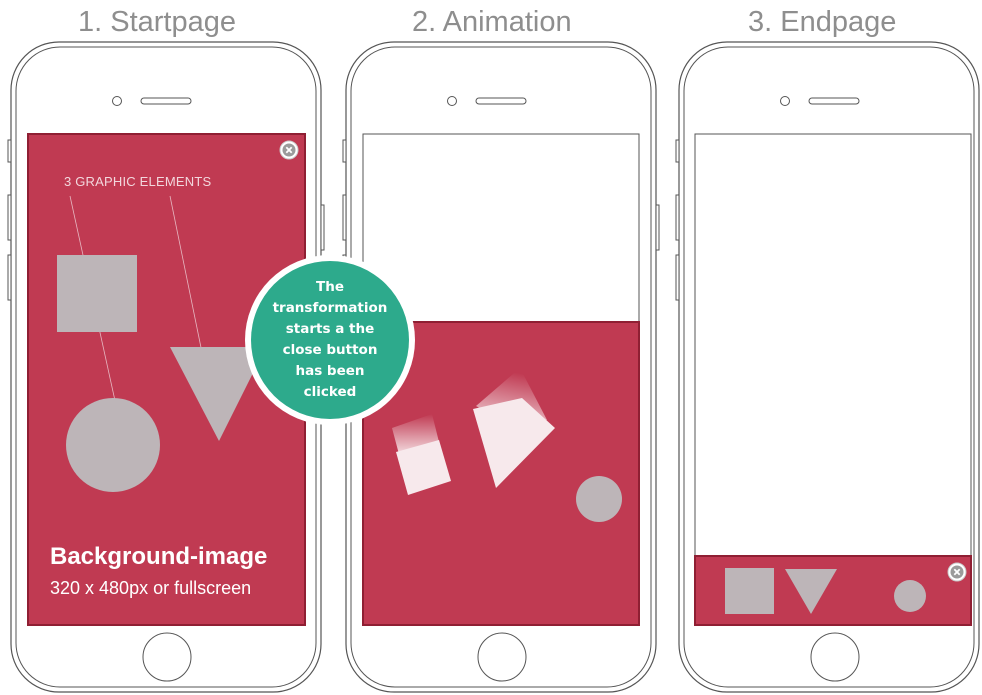 This screenshot has width=982, height=695. Describe the element at coordinates (159, 556) in the screenshot. I see `background-image-title: Background-image` at that location.